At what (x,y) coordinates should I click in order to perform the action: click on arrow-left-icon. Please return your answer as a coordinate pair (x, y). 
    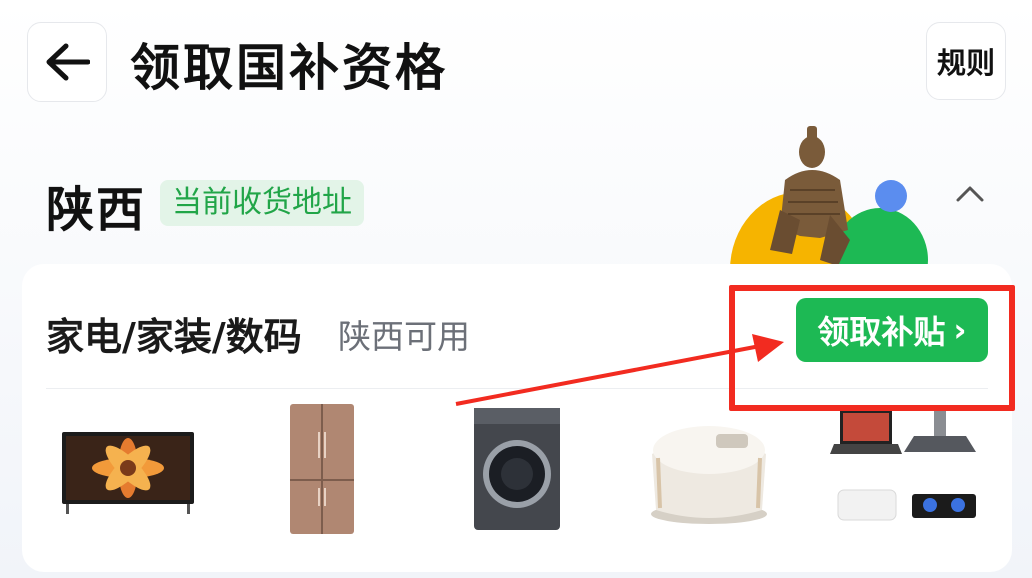
    Looking at the image, I should click on (68, 62).